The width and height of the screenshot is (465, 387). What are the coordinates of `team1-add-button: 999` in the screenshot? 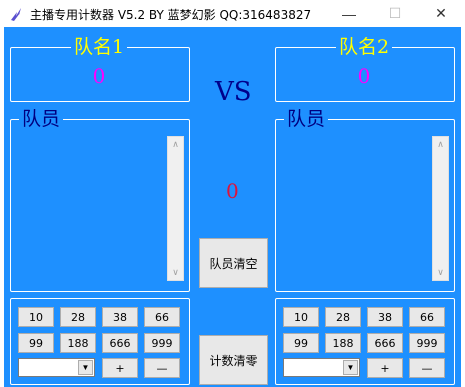 It's located at (162, 343).